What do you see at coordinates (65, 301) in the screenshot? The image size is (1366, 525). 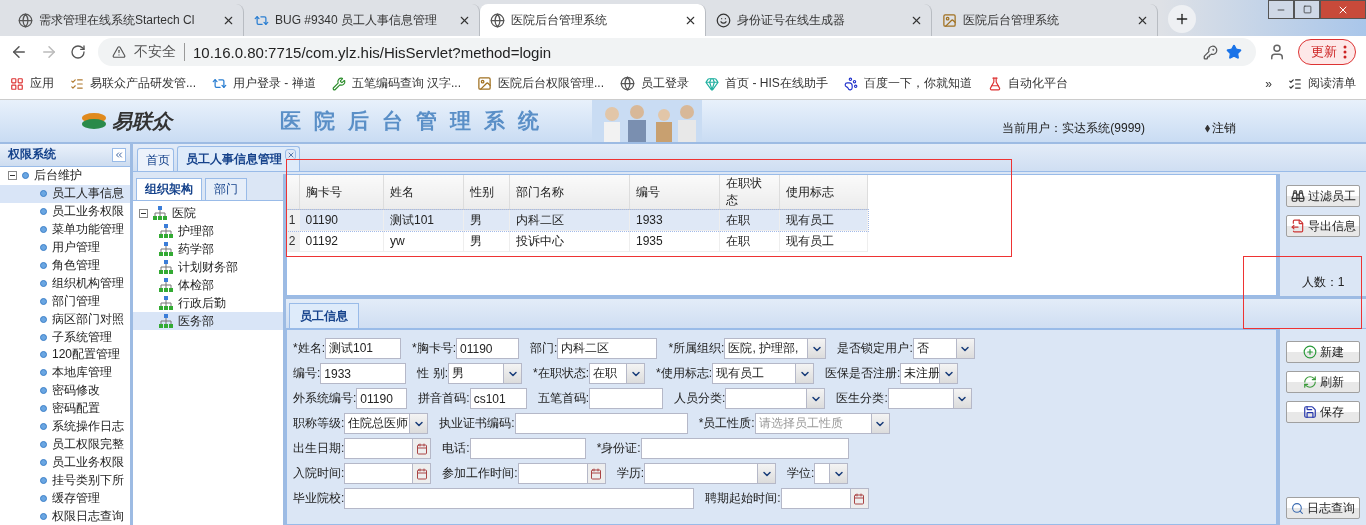 I see `menu-item: 部门管理` at bounding box center [65, 301].